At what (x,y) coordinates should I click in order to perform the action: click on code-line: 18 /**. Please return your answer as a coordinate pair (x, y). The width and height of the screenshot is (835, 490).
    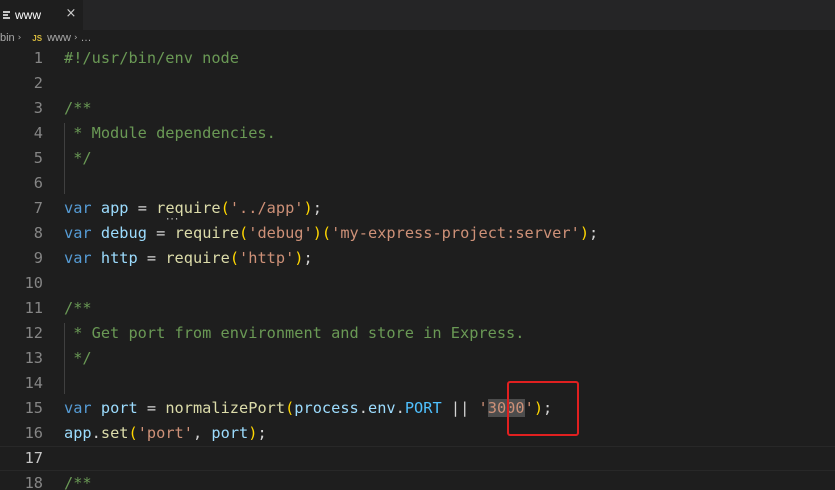
    Looking at the image, I should click on (417, 480).